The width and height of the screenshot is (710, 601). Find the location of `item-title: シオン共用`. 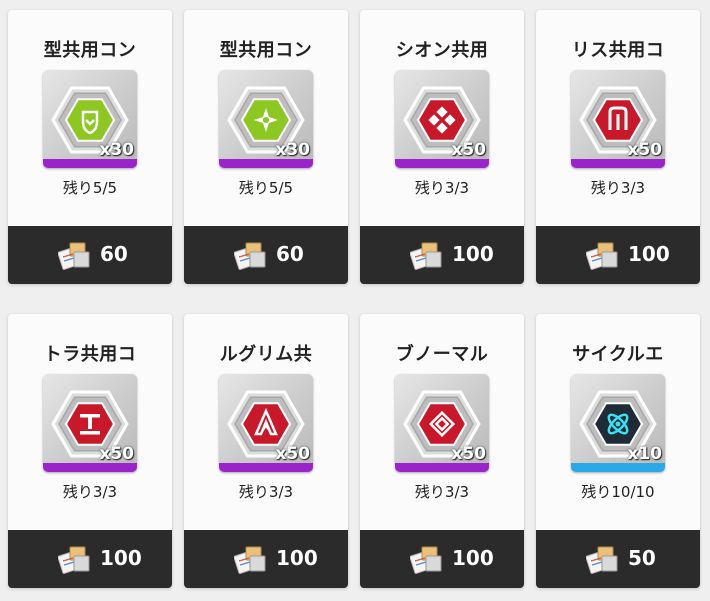

item-title: シオン共用 is located at coordinates (442, 50).